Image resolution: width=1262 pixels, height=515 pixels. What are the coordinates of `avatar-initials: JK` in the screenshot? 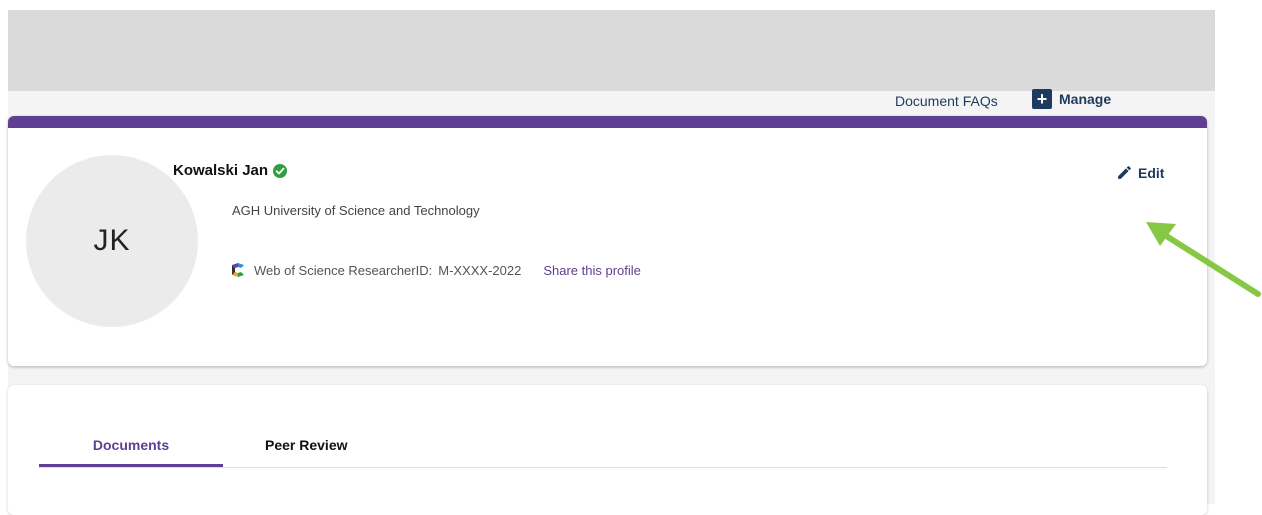 It's located at (112, 240).